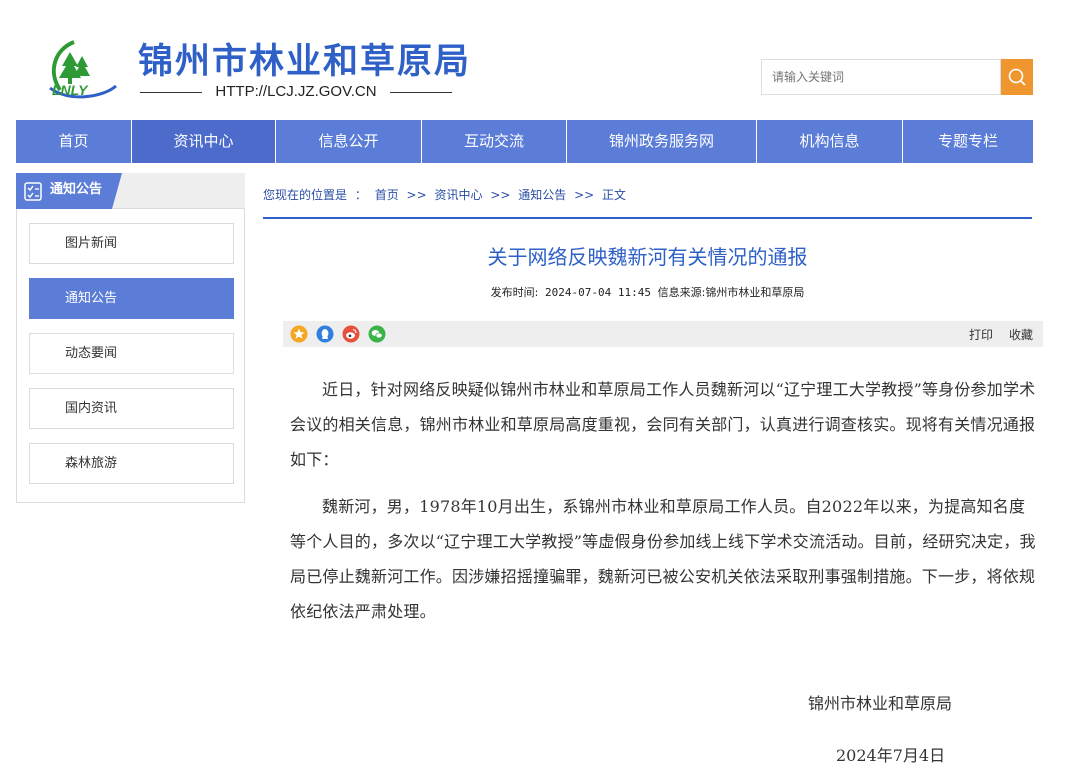  Describe the element at coordinates (325, 334) in the screenshot. I see `qq-icon` at that location.